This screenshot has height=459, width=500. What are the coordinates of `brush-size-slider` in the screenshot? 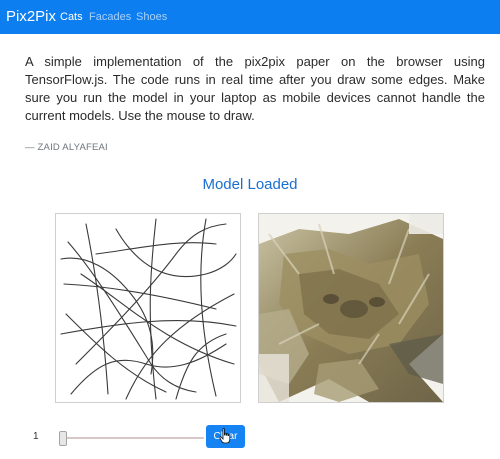 It's located at (131, 438).